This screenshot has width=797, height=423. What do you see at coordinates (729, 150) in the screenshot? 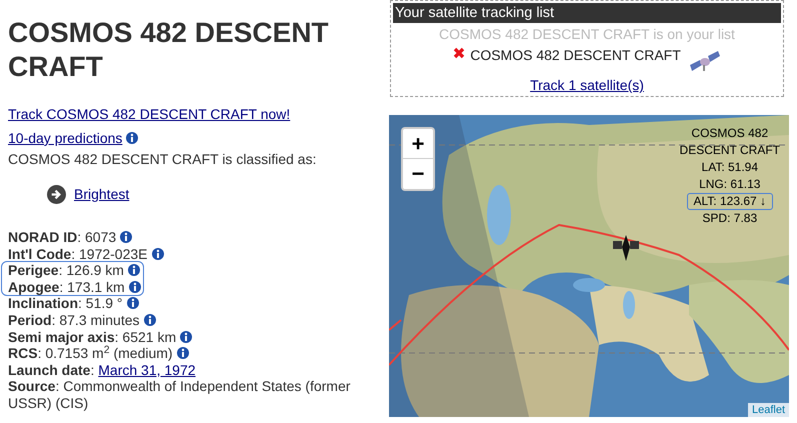
I see `info-line: DESCENT CRAFT` at bounding box center [729, 150].